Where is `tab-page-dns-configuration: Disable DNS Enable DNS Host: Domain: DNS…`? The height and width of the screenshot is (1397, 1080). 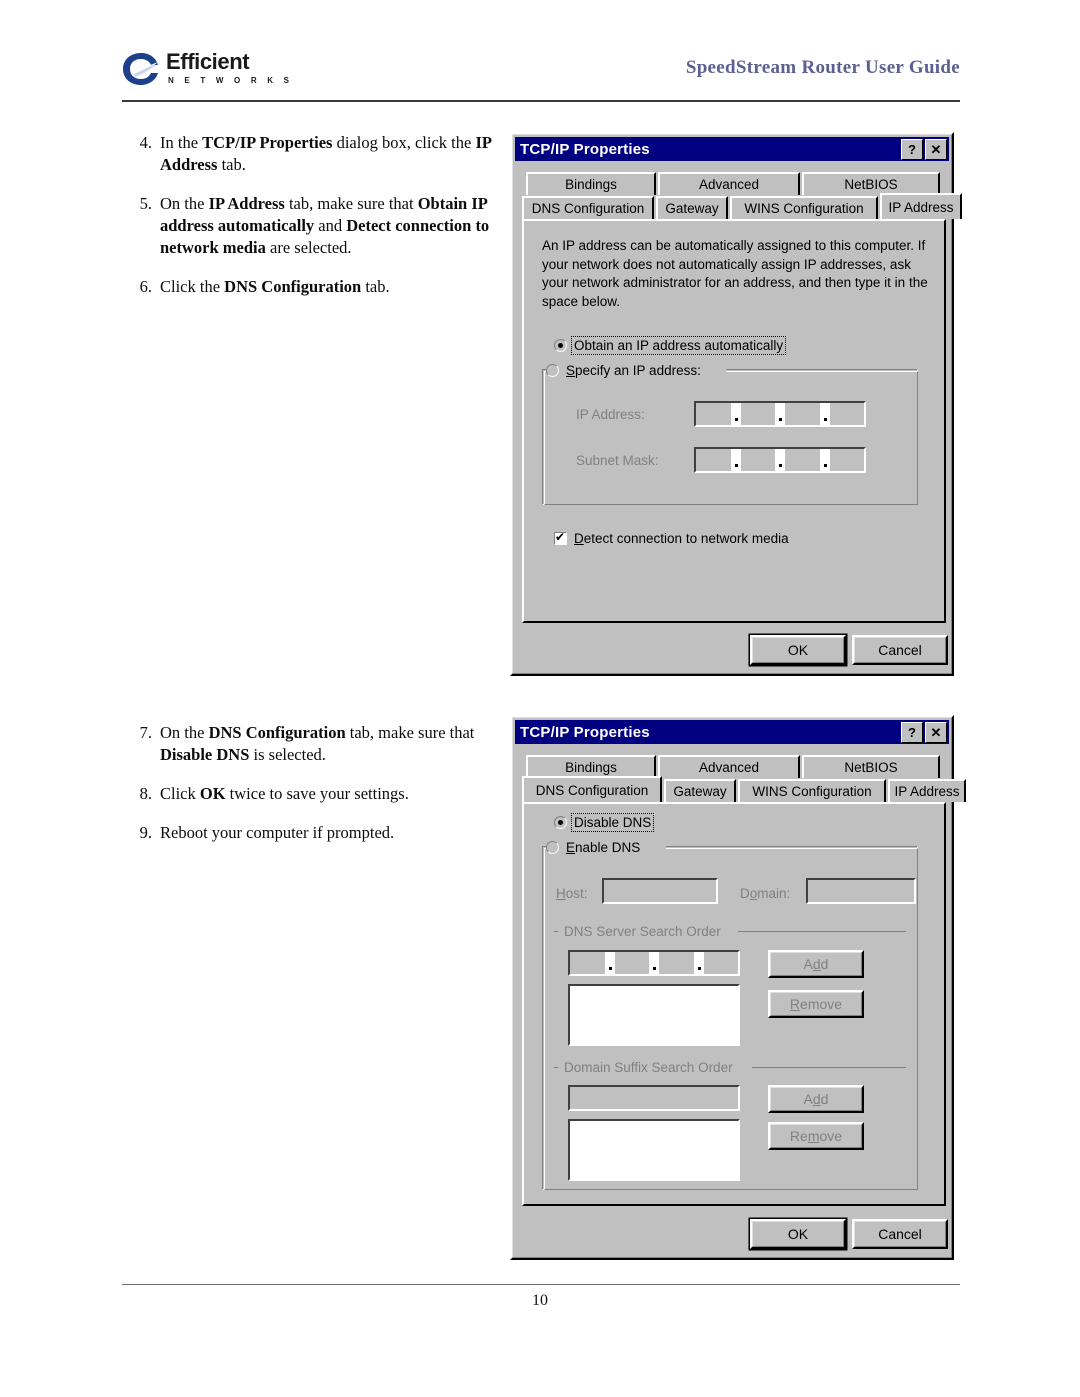
tab-page-dns-configuration: Disable DNS Enable DNS Host: Domain: DNS… is located at coordinates (734, 1004).